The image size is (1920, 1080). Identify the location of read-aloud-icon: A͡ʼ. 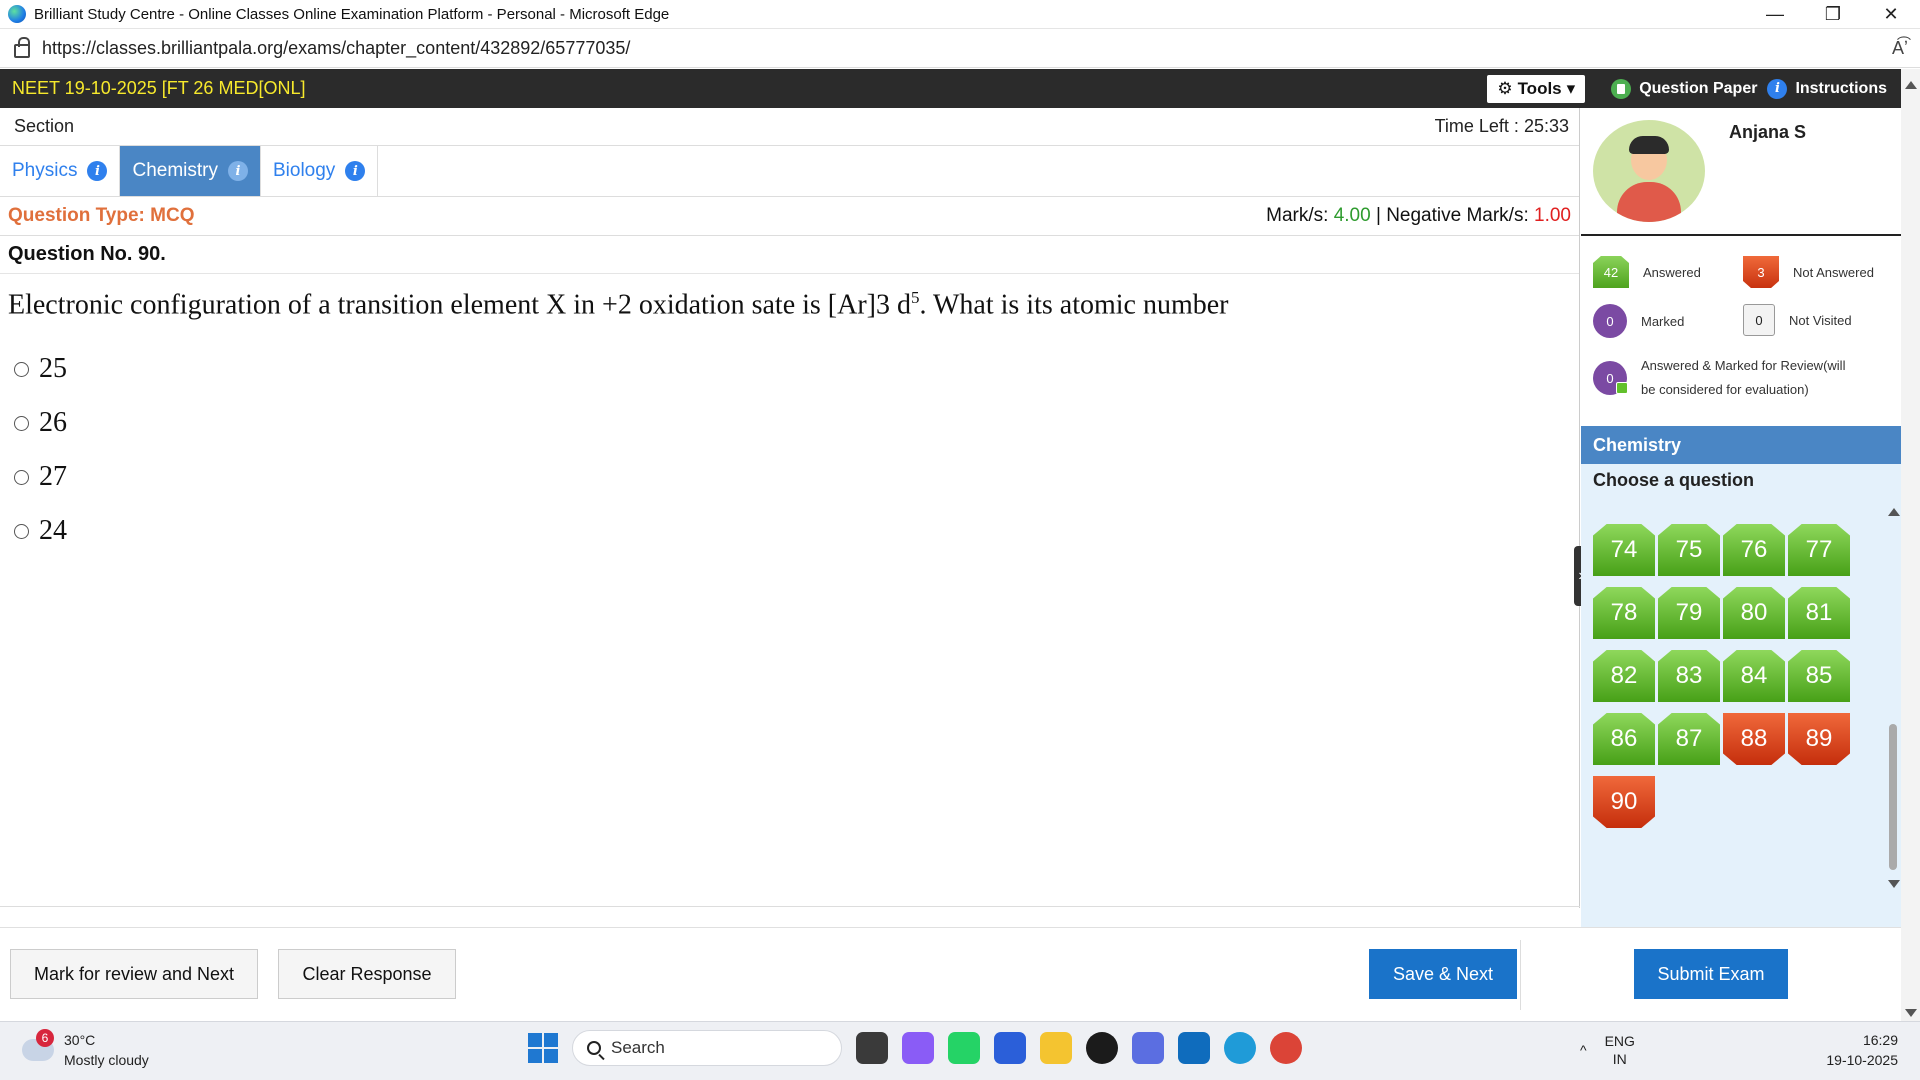
(1900, 48).